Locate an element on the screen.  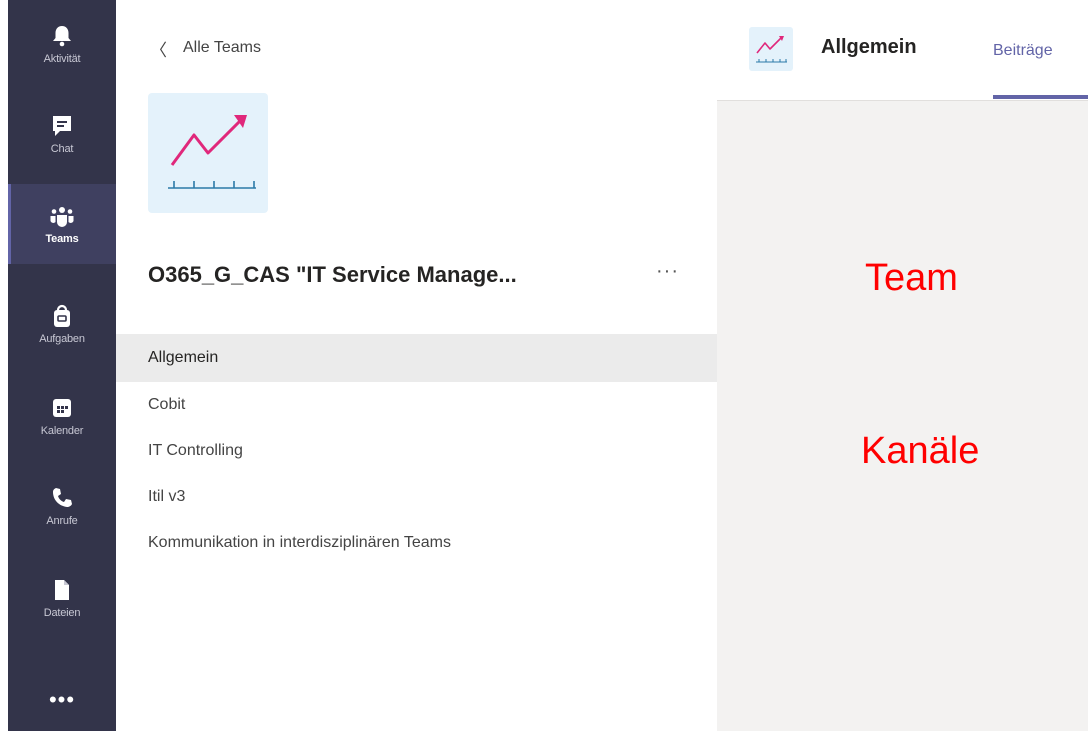
channel-team-logo is located at coordinates (771, 49).